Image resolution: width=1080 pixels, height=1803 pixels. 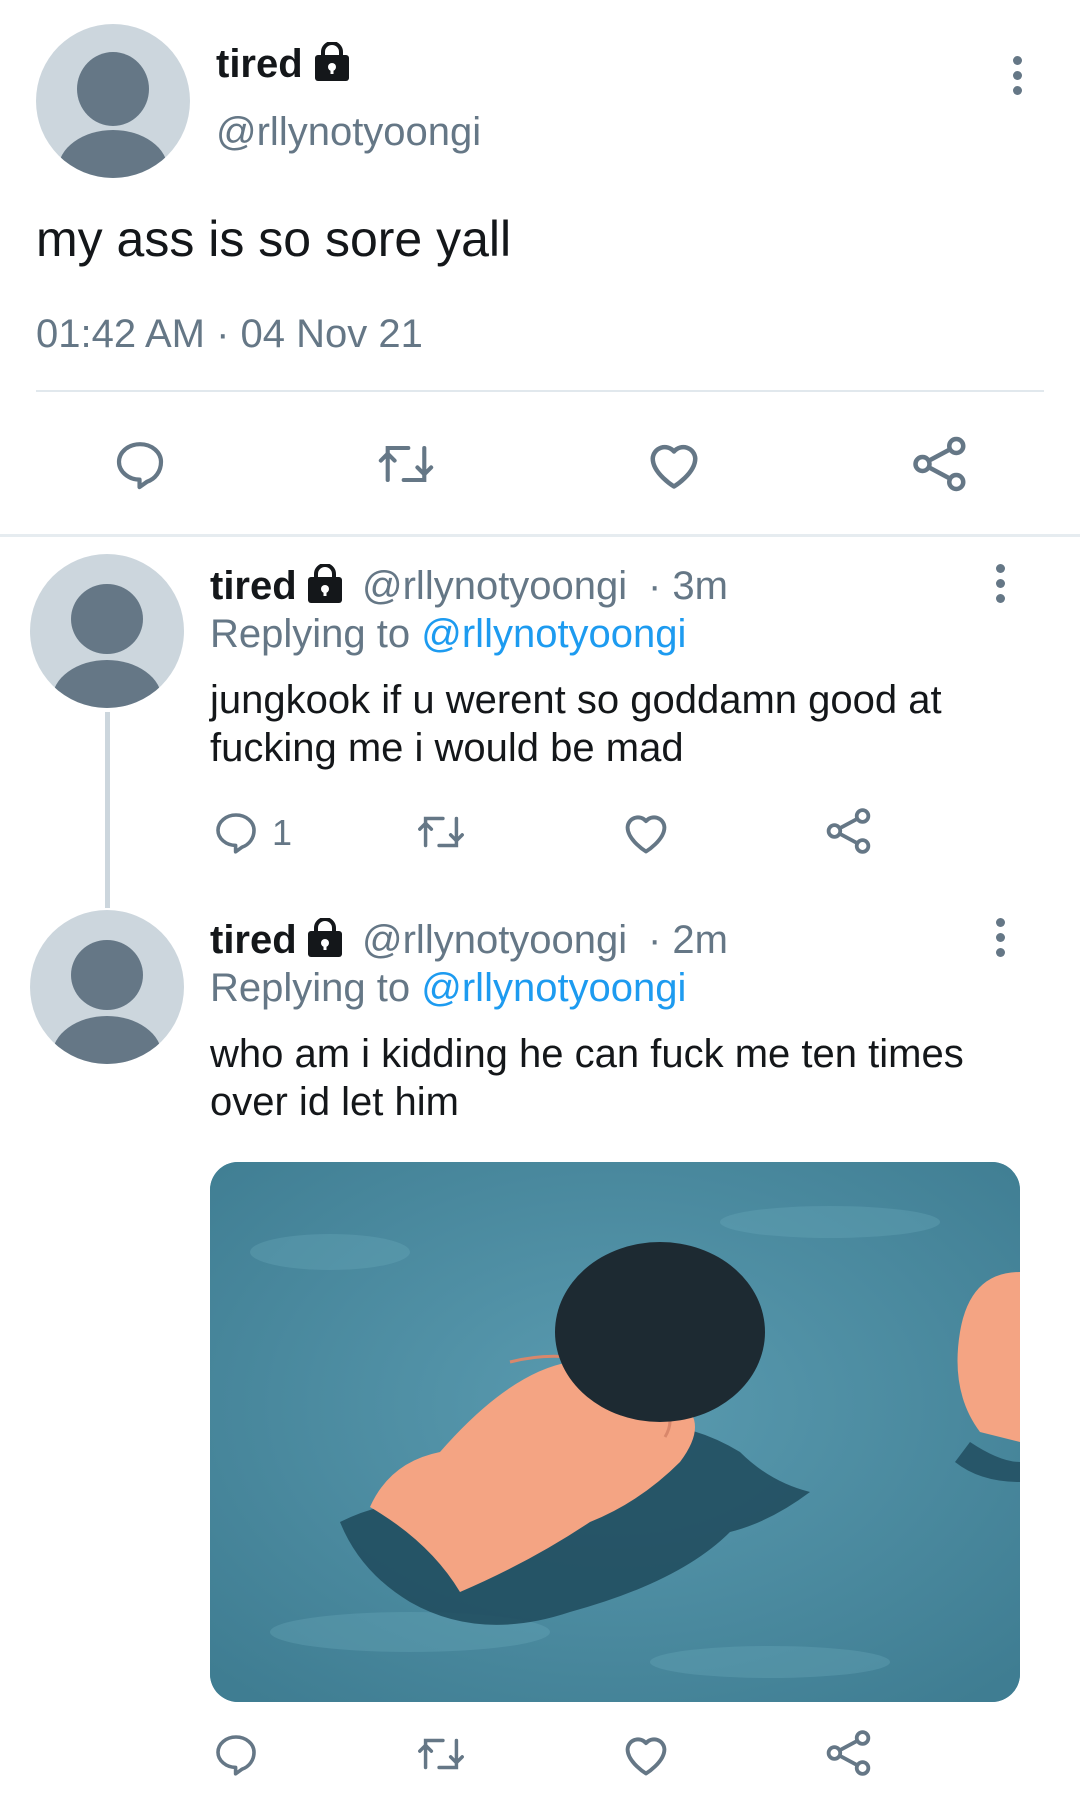 What do you see at coordinates (688, 940) in the screenshot?
I see `time: · 2m` at bounding box center [688, 940].